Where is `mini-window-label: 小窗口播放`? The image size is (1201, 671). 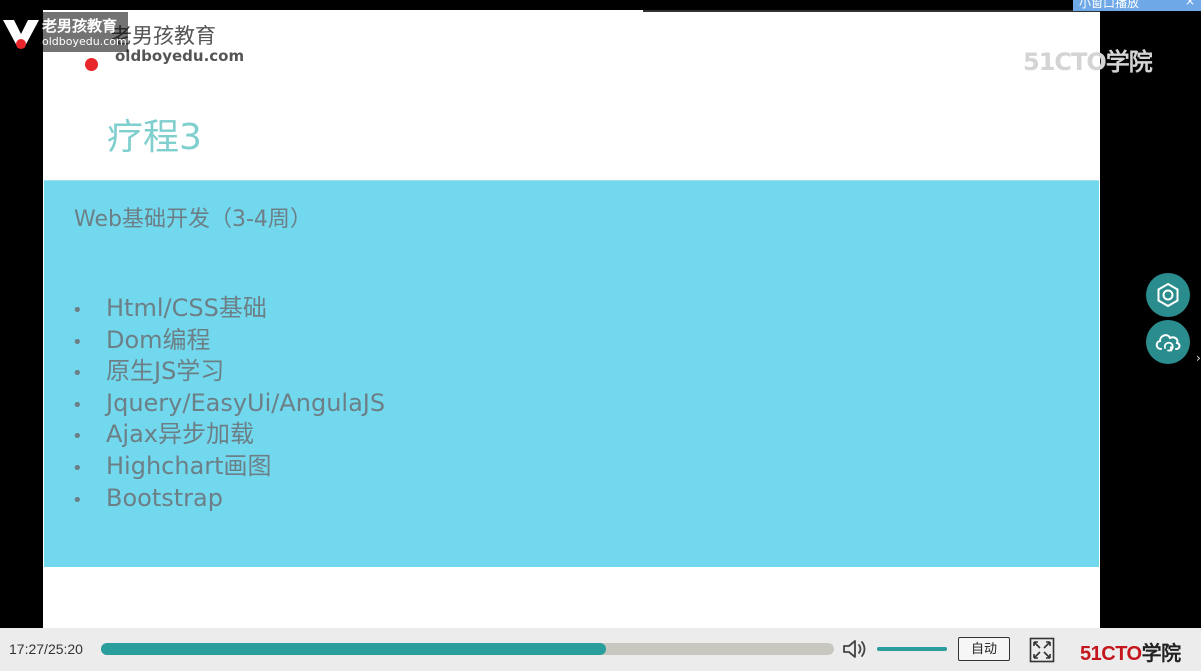
mini-window-label: 小窗口播放 is located at coordinates (1109, 5).